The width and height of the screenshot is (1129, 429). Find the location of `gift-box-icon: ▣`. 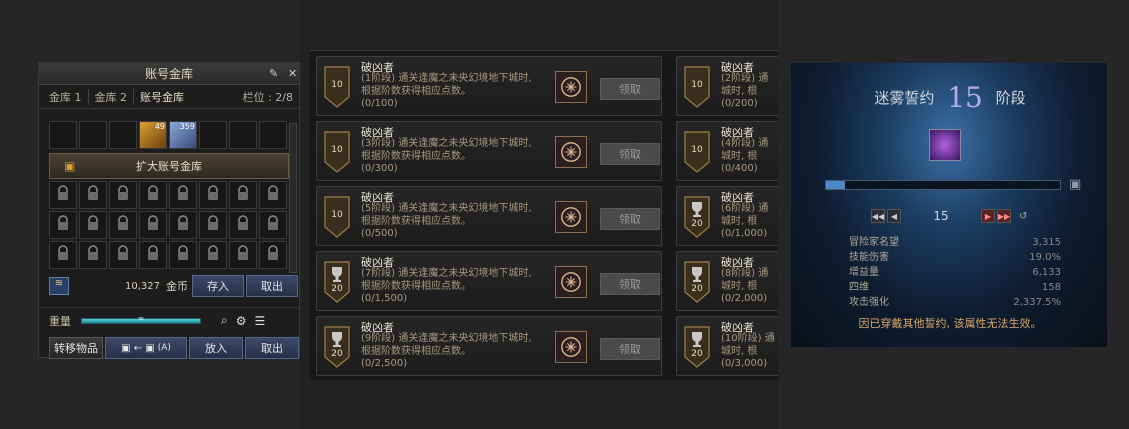

gift-box-icon: ▣ is located at coordinates (1075, 184).